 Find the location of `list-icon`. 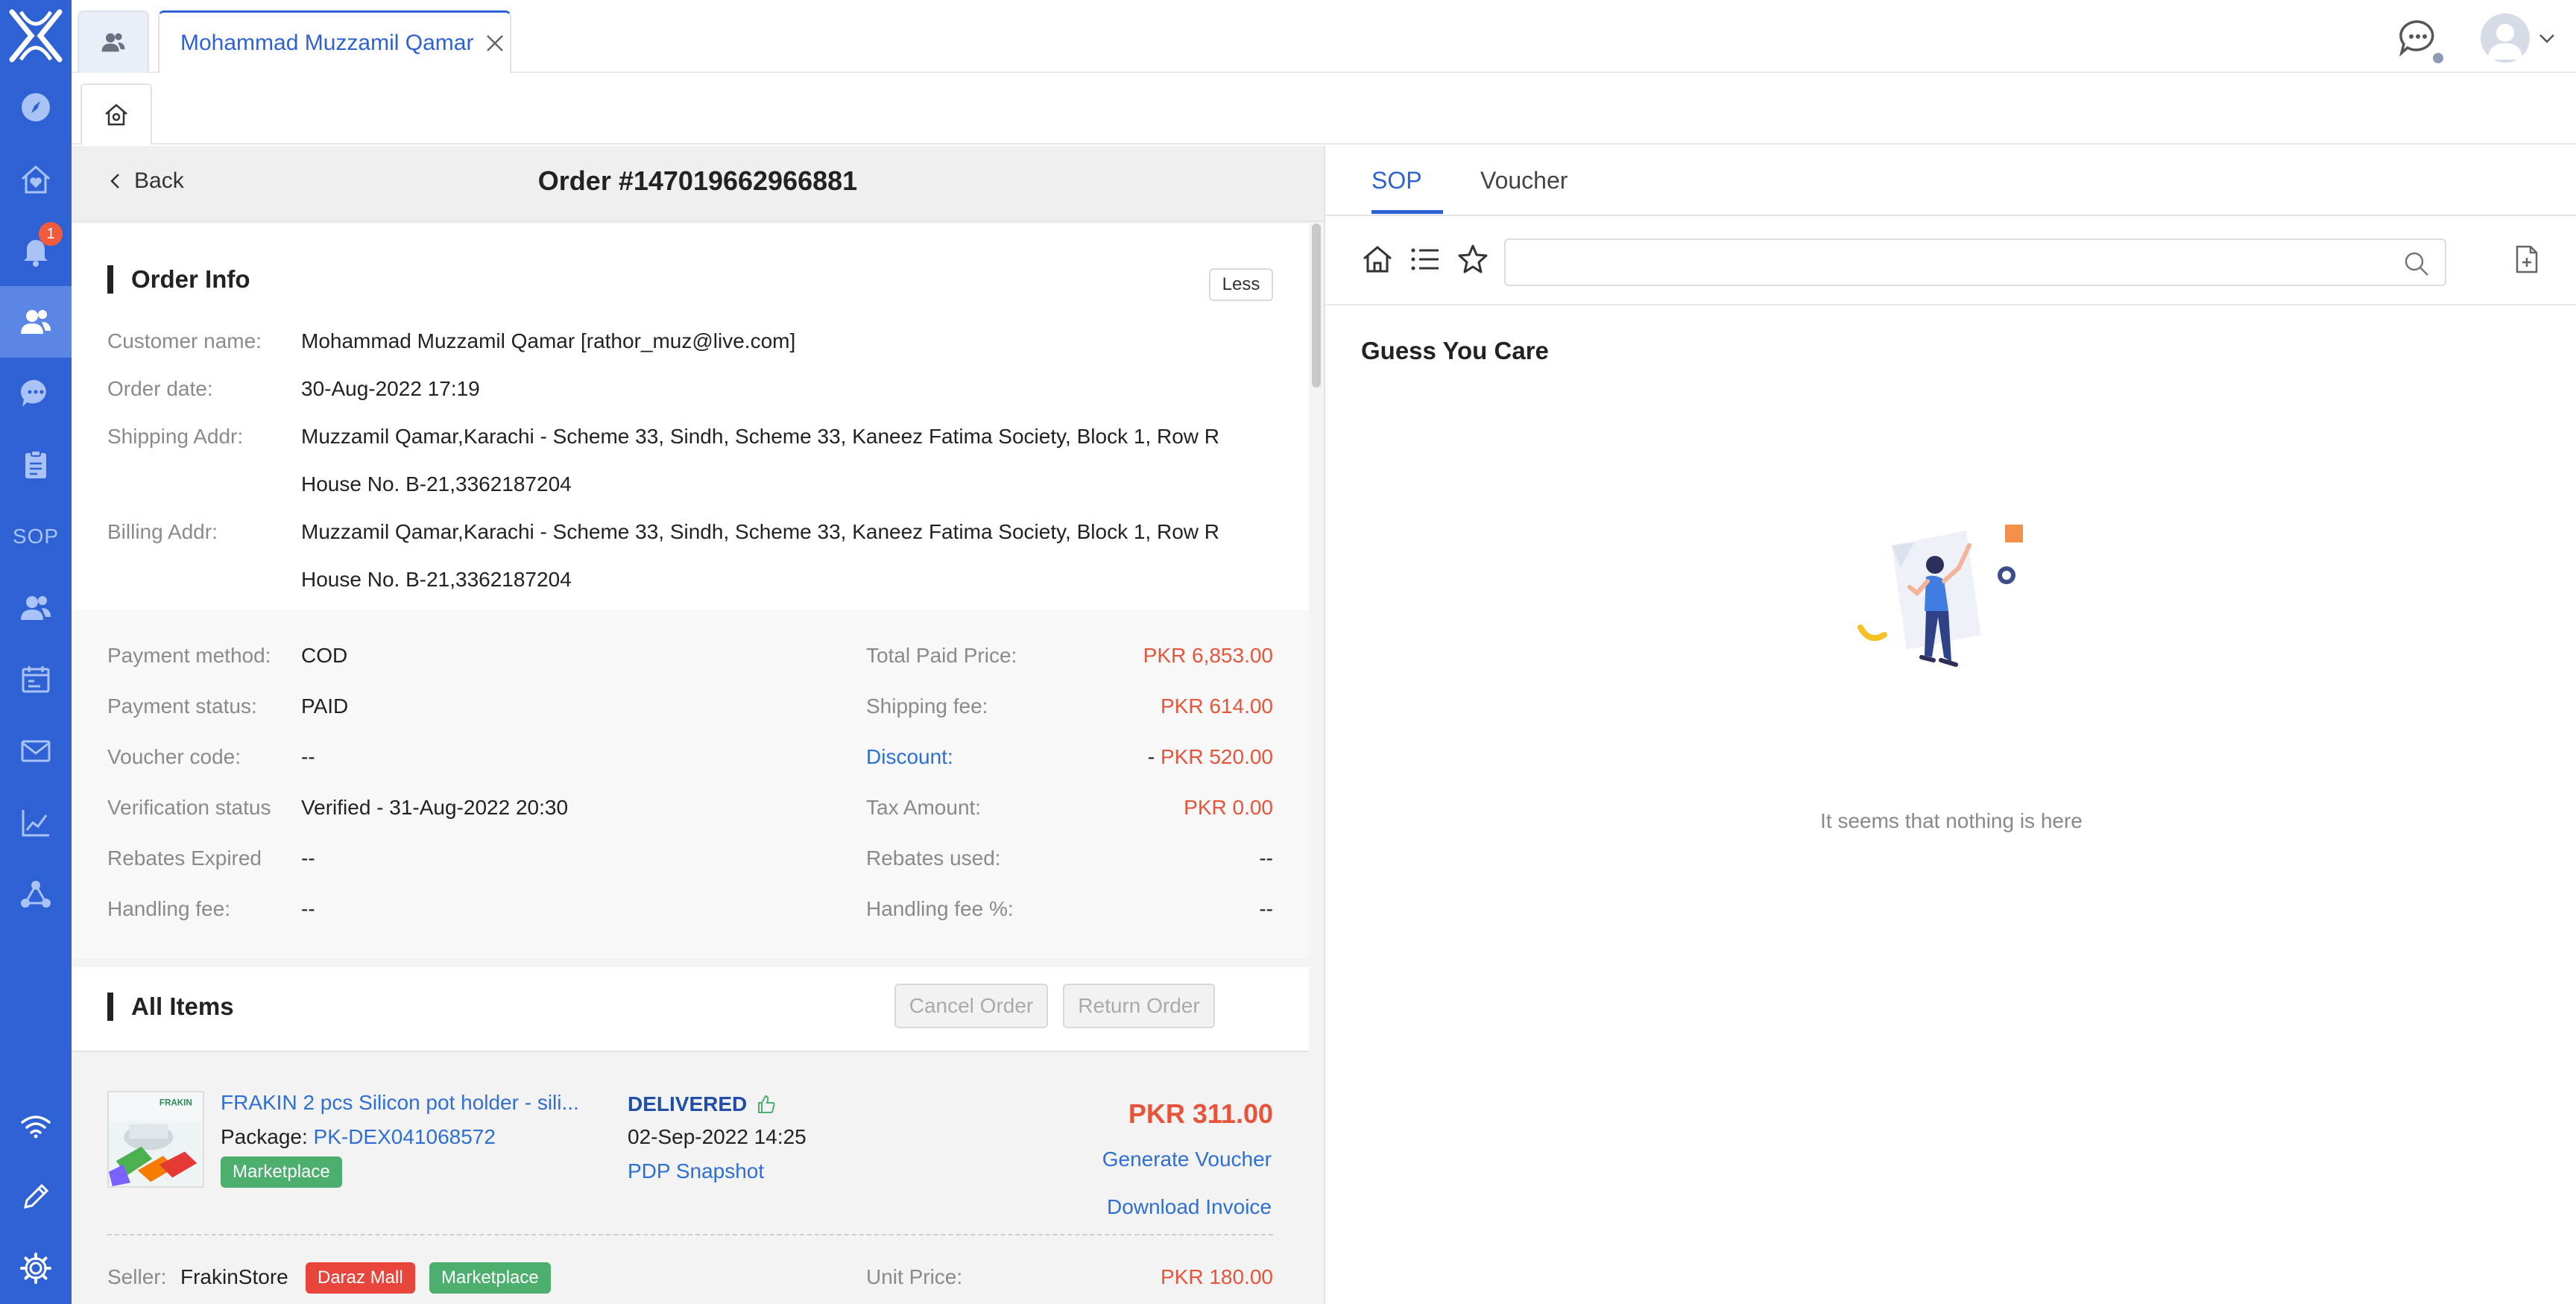

list-icon is located at coordinates (1425, 259).